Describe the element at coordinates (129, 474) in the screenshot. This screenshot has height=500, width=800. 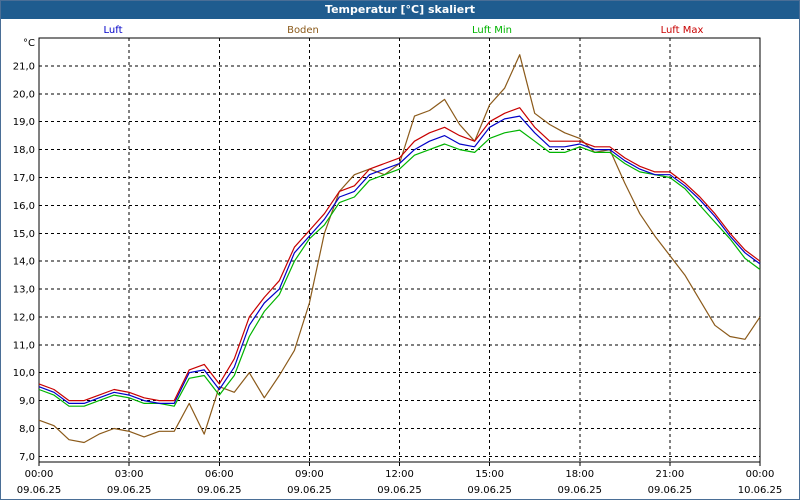
I see `x-tick-time: 03:00` at that location.